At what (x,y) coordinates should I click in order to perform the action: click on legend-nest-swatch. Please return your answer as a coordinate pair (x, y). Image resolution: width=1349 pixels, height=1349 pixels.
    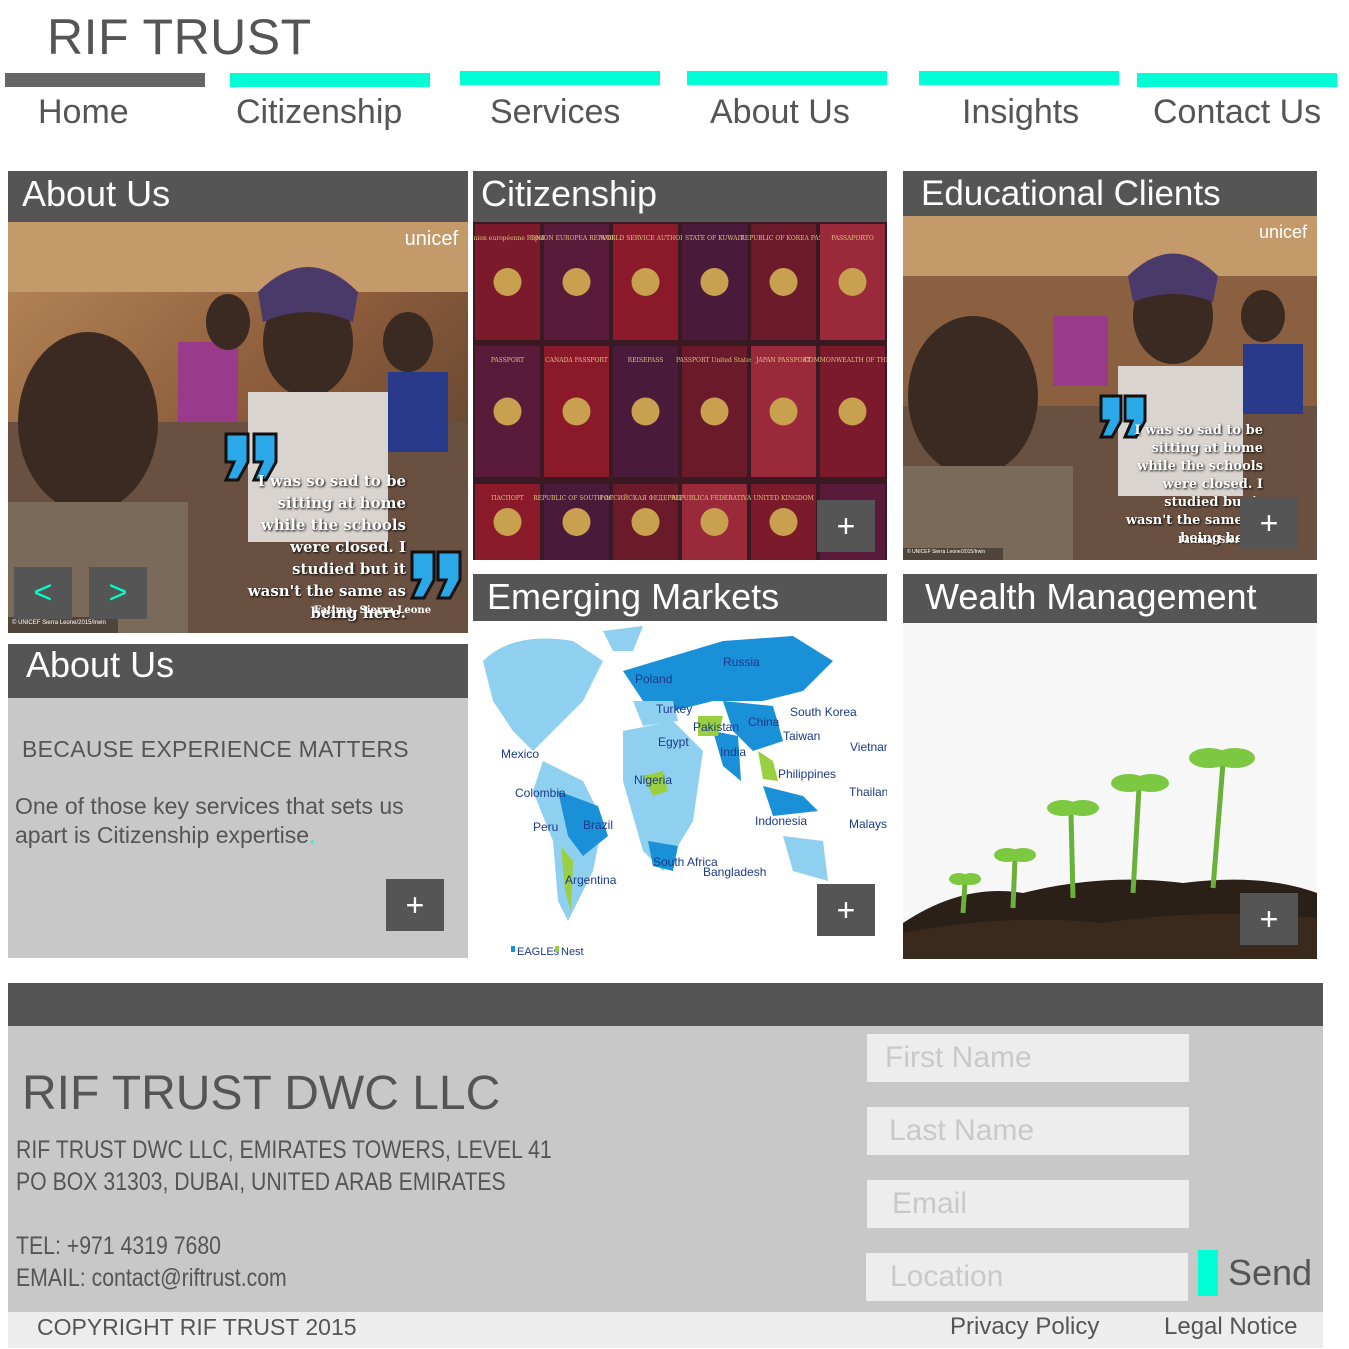
    Looking at the image, I should click on (557, 949).